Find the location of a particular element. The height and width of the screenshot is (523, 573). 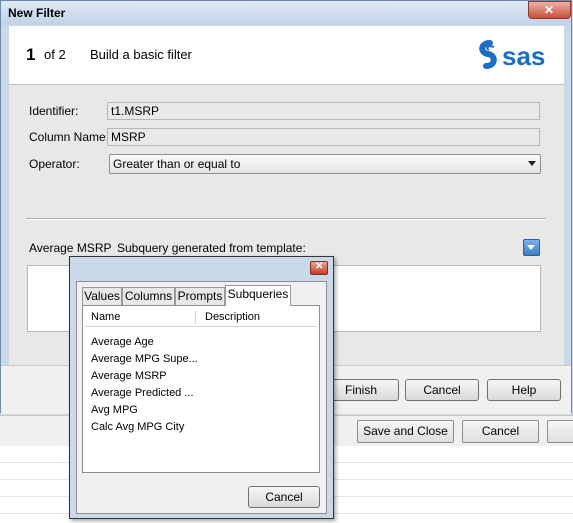

background-cancel-button: Cancel is located at coordinates (500, 431).